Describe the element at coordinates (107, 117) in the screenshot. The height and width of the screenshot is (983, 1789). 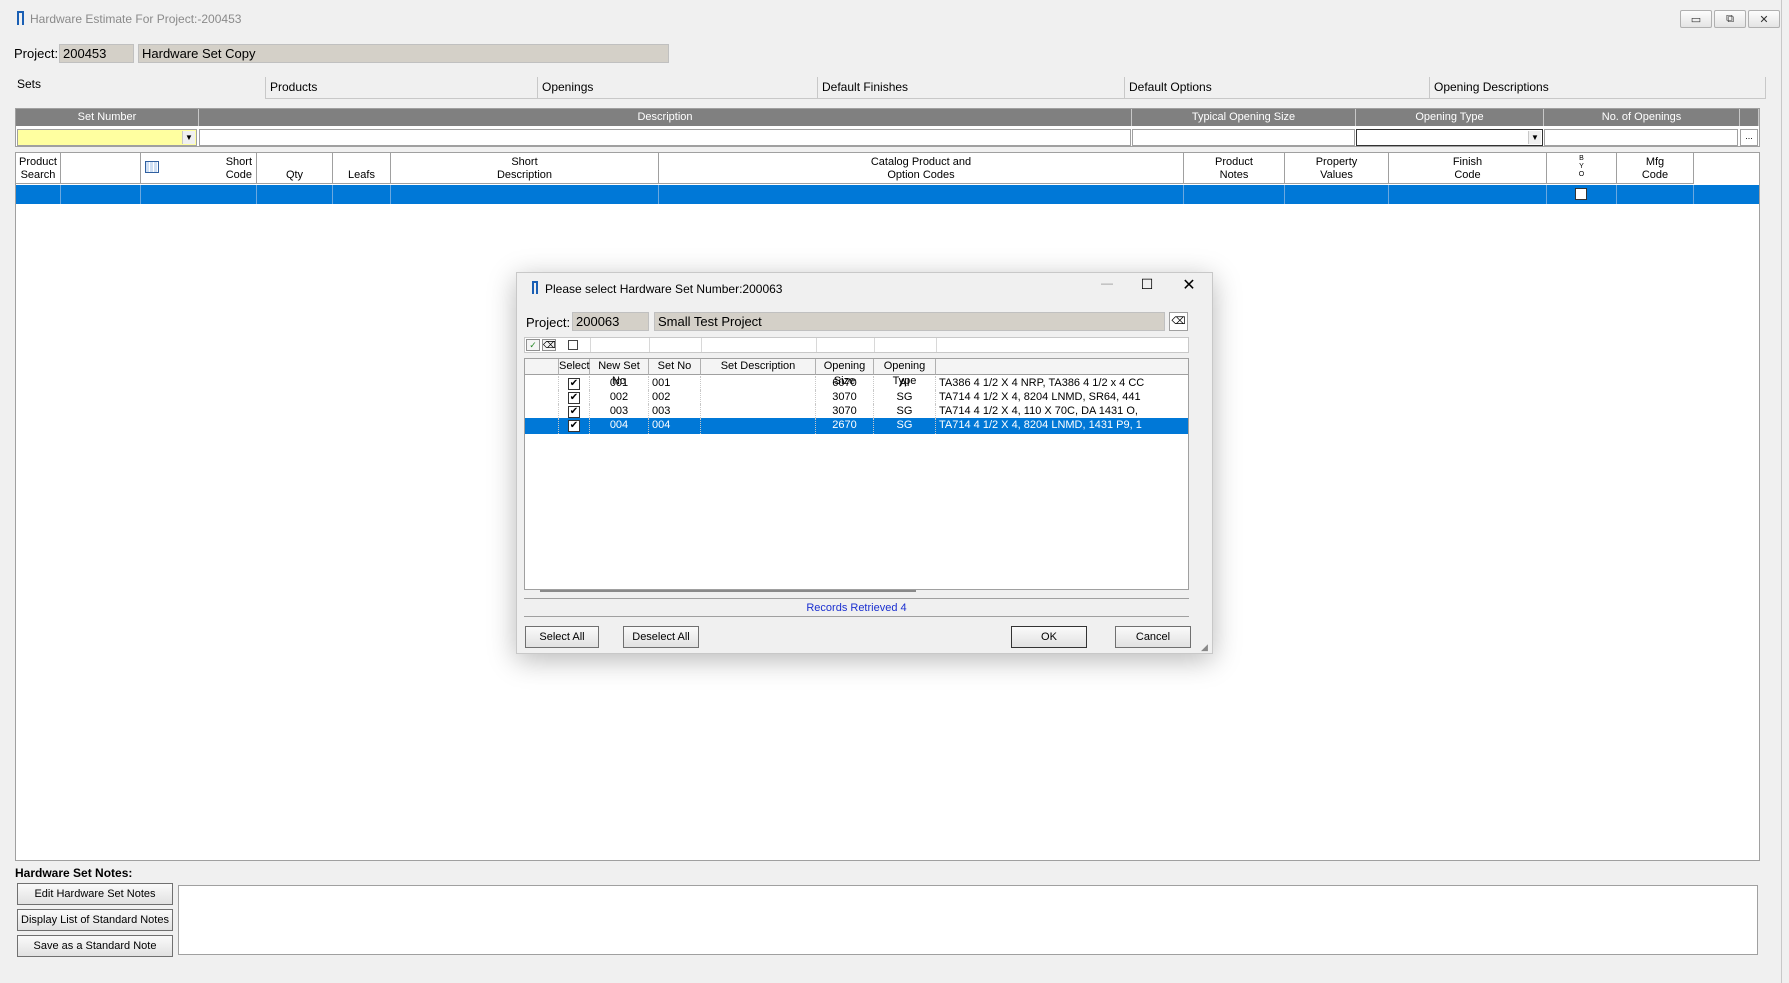
I see `col-set-number: Set Number` at that location.